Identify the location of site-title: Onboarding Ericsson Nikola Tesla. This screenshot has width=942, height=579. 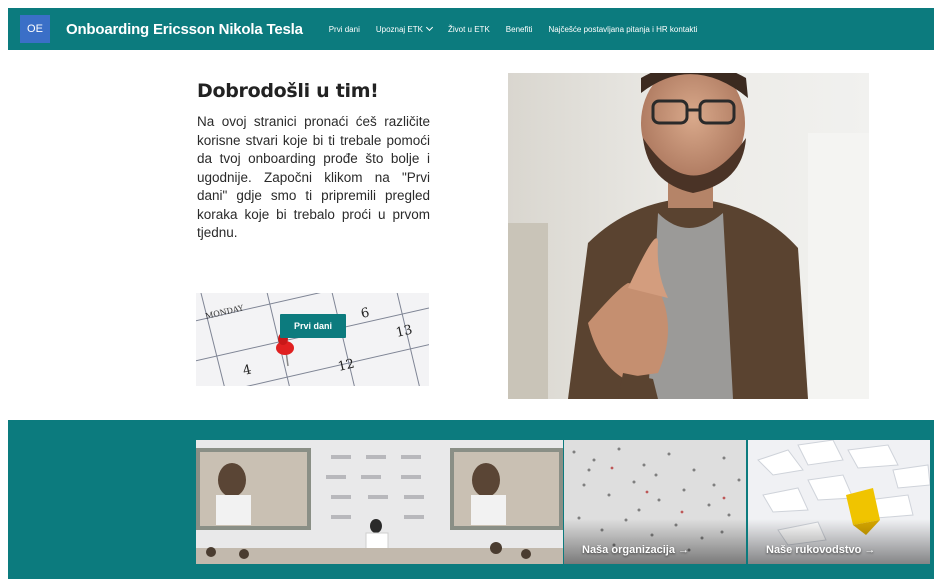
(184, 29).